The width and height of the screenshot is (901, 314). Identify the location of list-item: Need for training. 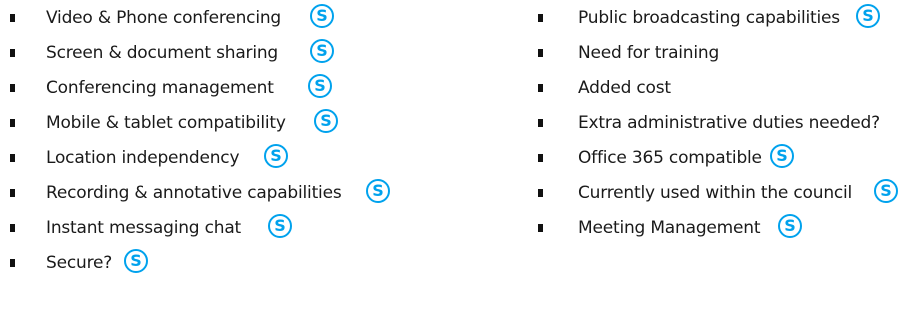
(715, 53).